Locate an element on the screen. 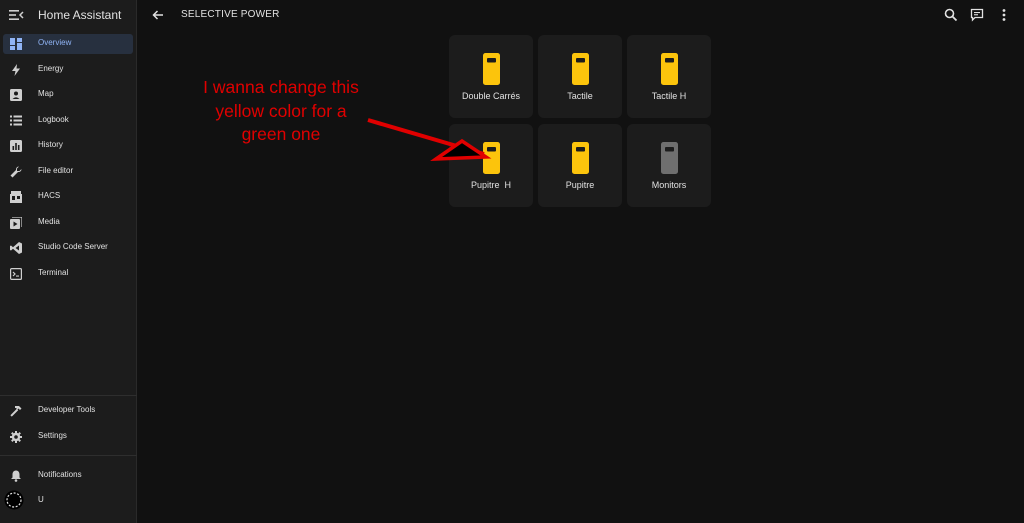 Image resolution: width=1024 pixels, height=523 pixels. sidebar-item-settings: Settings is located at coordinates (68, 437).